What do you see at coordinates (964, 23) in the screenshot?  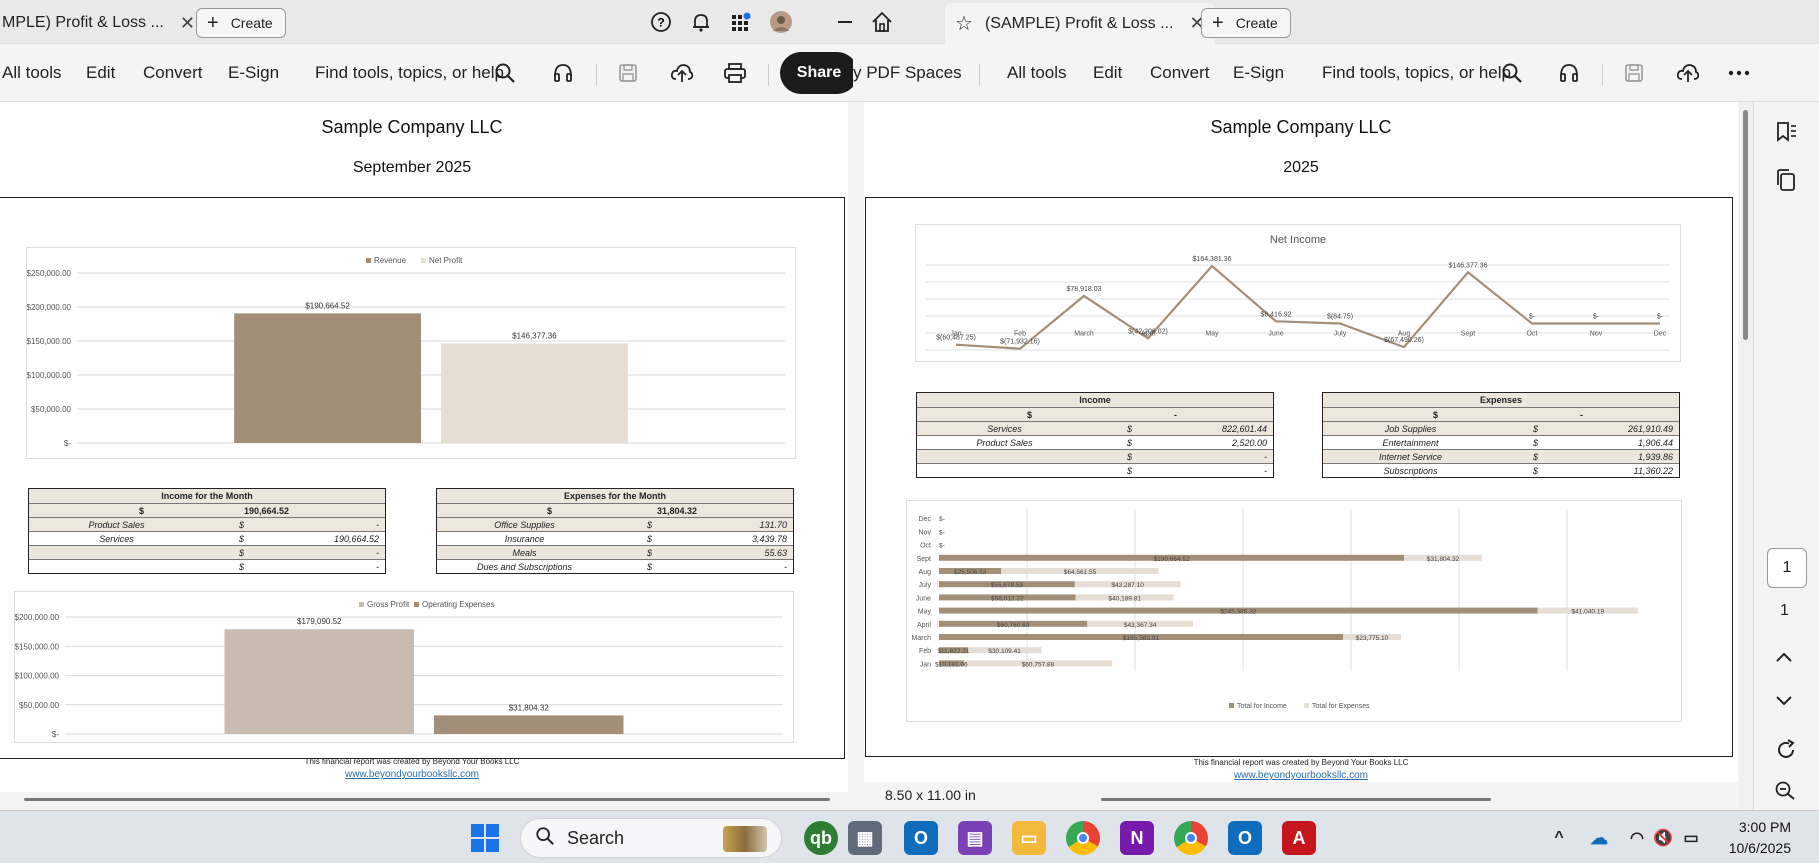 I see `star-icon: ☆` at bounding box center [964, 23].